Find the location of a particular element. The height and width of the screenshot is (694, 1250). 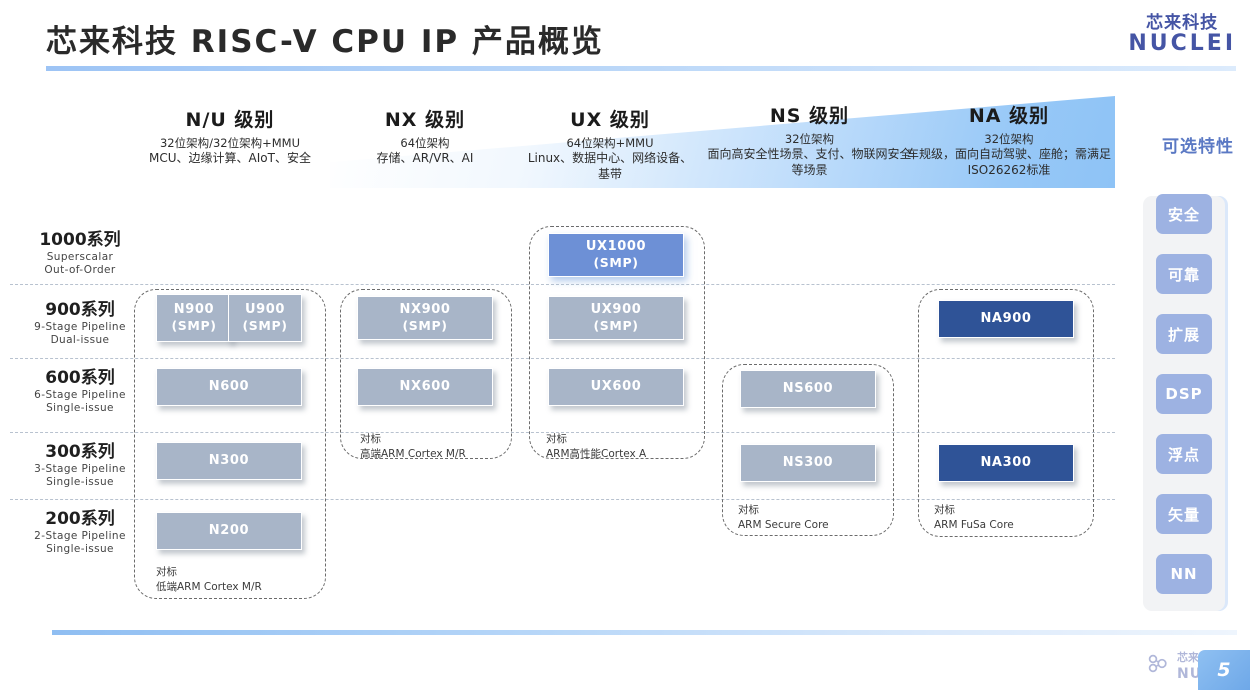

optional-item-label: DSP is located at coordinates (1184, 394).